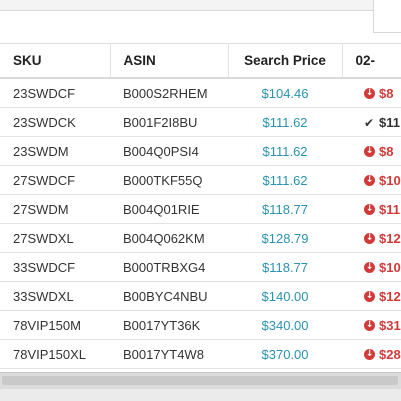  I want to click on cell-sku: 78VIP150M, so click(55, 325).